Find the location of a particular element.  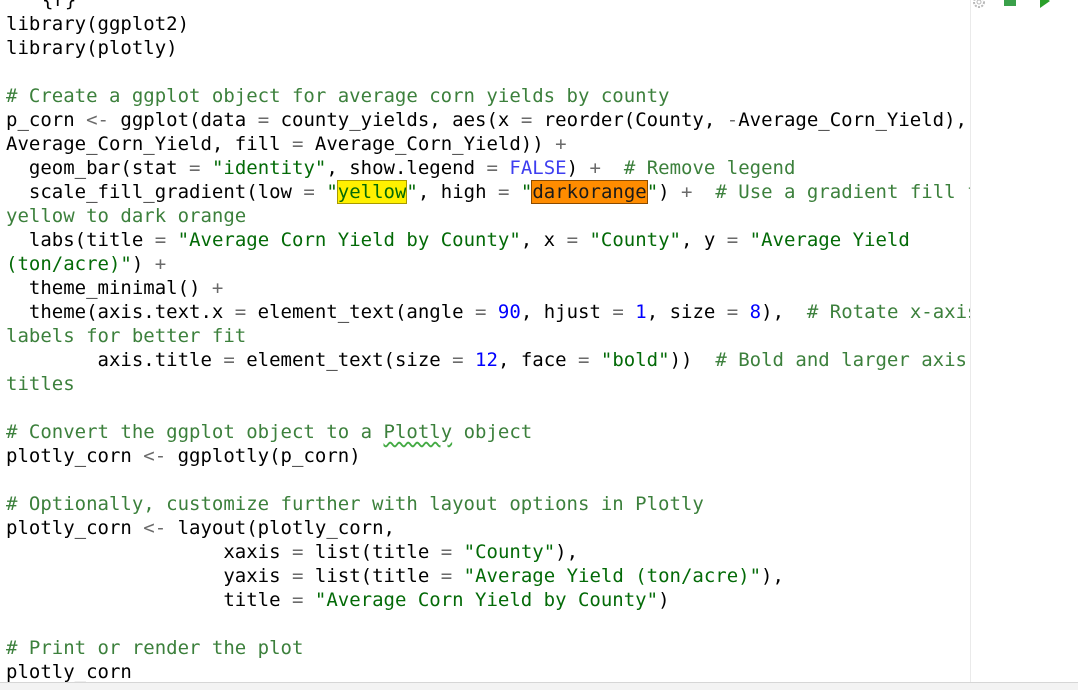

gear-icon is located at coordinates (979, 4).